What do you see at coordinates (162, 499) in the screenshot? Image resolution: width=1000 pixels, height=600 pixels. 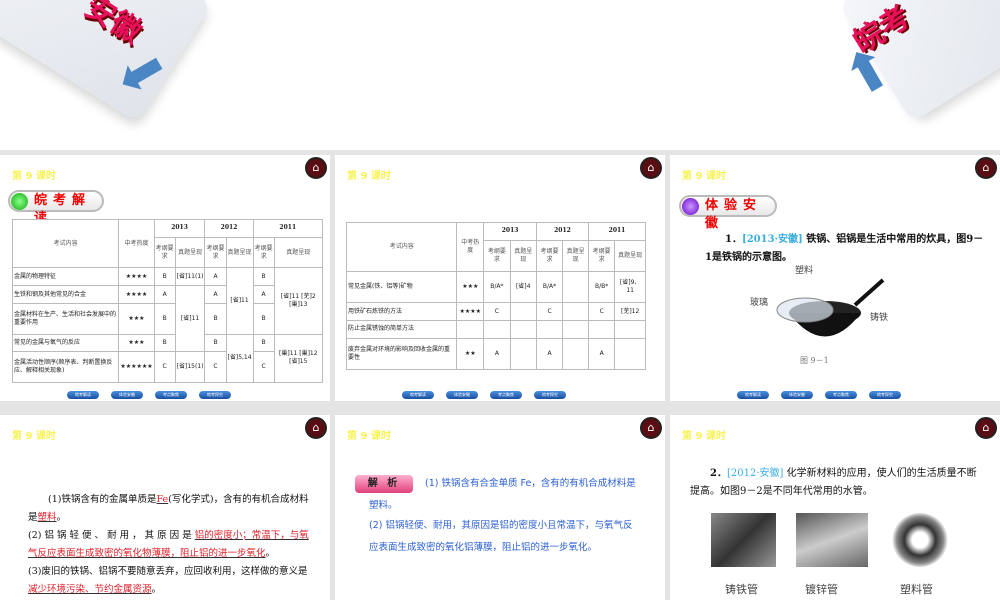 I see `answer-1: Fe` at bounding box center [162, 499].